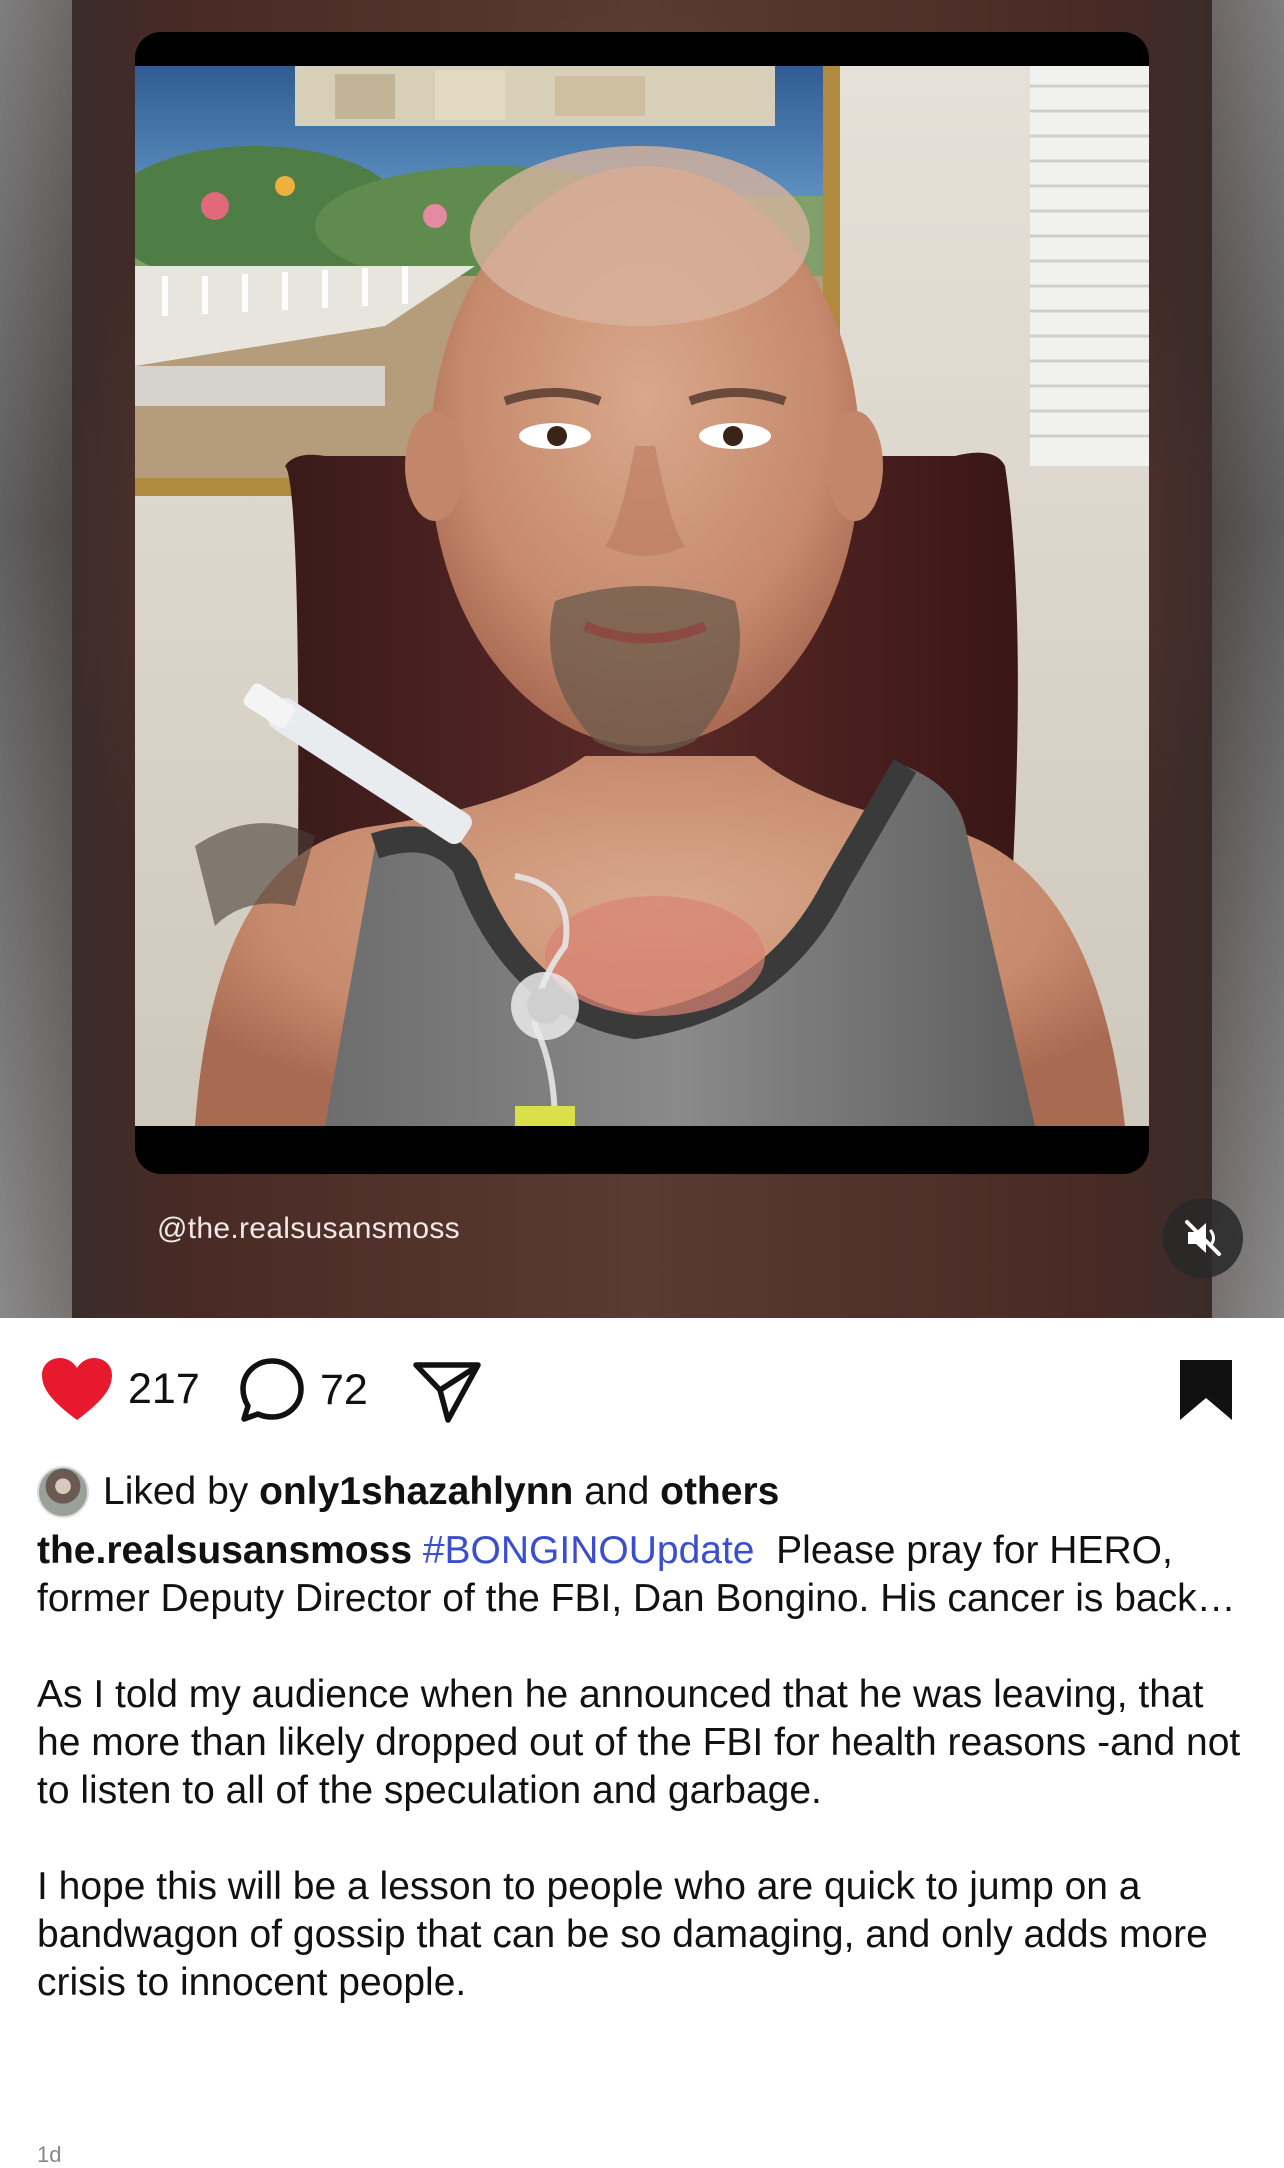  Describe the element at coordinates (164, 1389) in the screenshot. I see `like-count: 217` at that location.